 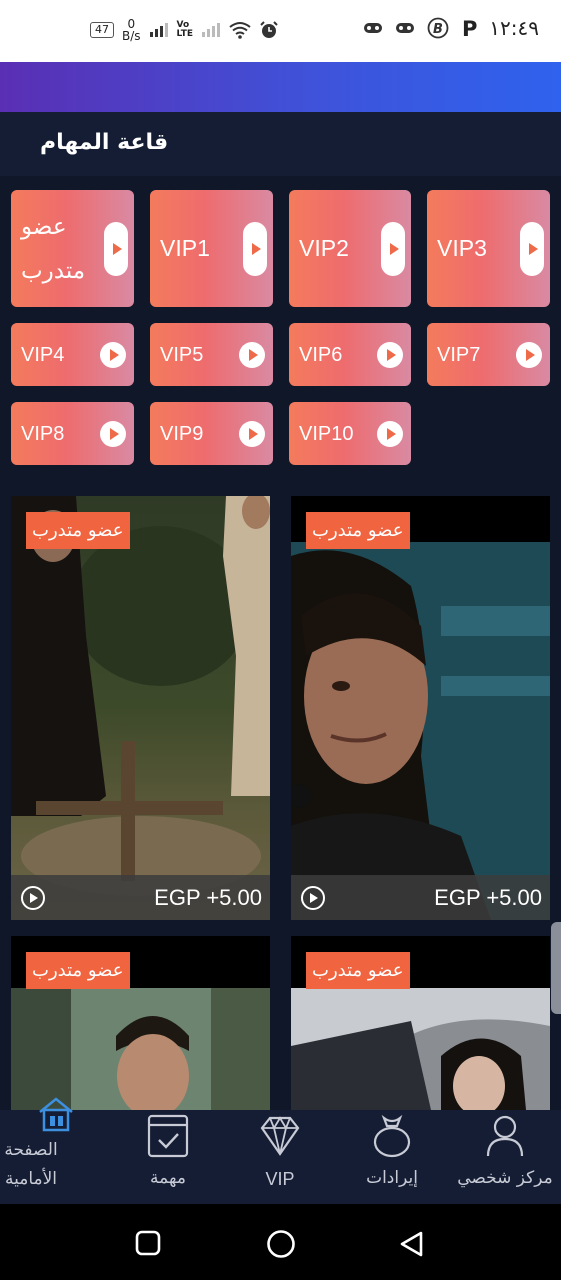 I want to click on task-label: VIP10, so click(x=326, y=433).